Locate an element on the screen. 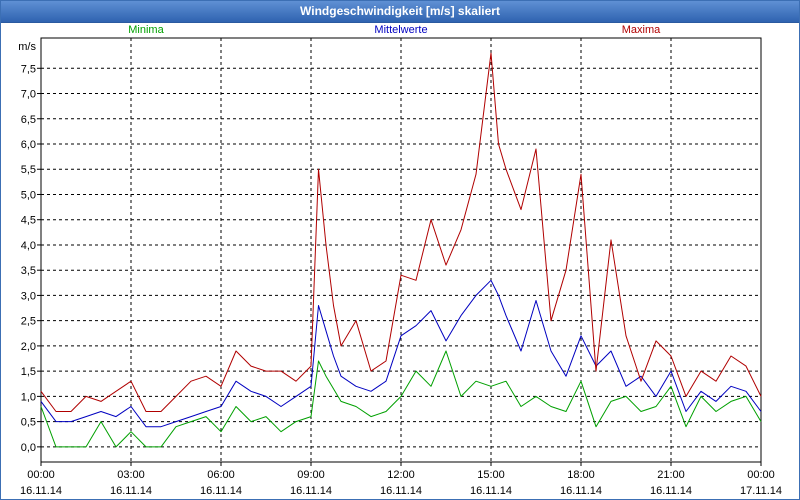  x-tick-time-label: 18:00 is located at coordinates (581, 475).